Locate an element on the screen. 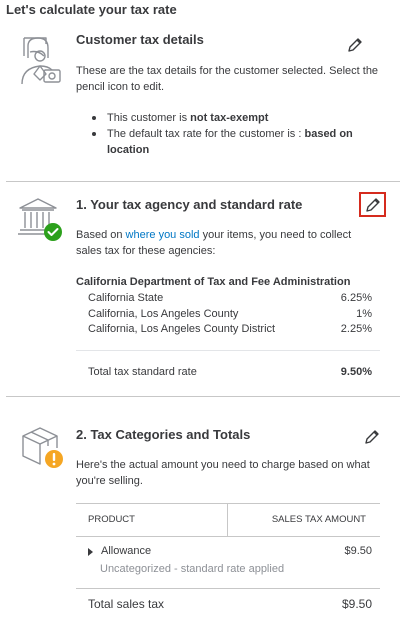 The height and width of the screenshot is (619, 401). tax-agency-heading: 1. Your tax agency and standard rate is located at coordinates (189, 204).